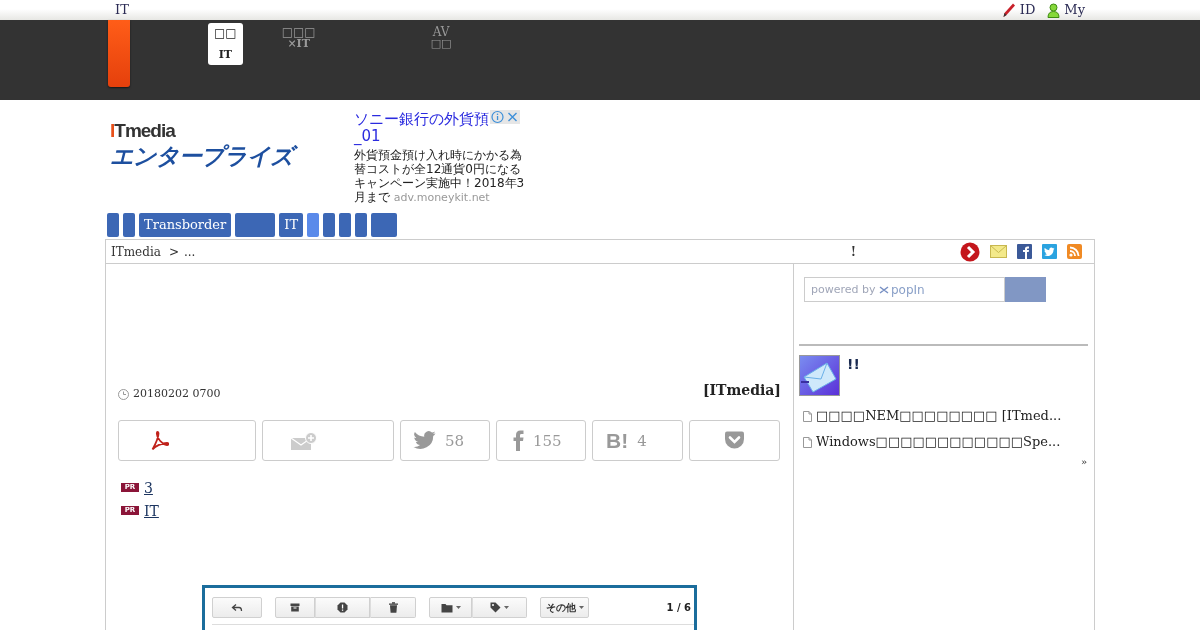 The height and width of the screenshot is (630, 1200). I want to click on section-logo: エンタープライズ, so click(204, 156).